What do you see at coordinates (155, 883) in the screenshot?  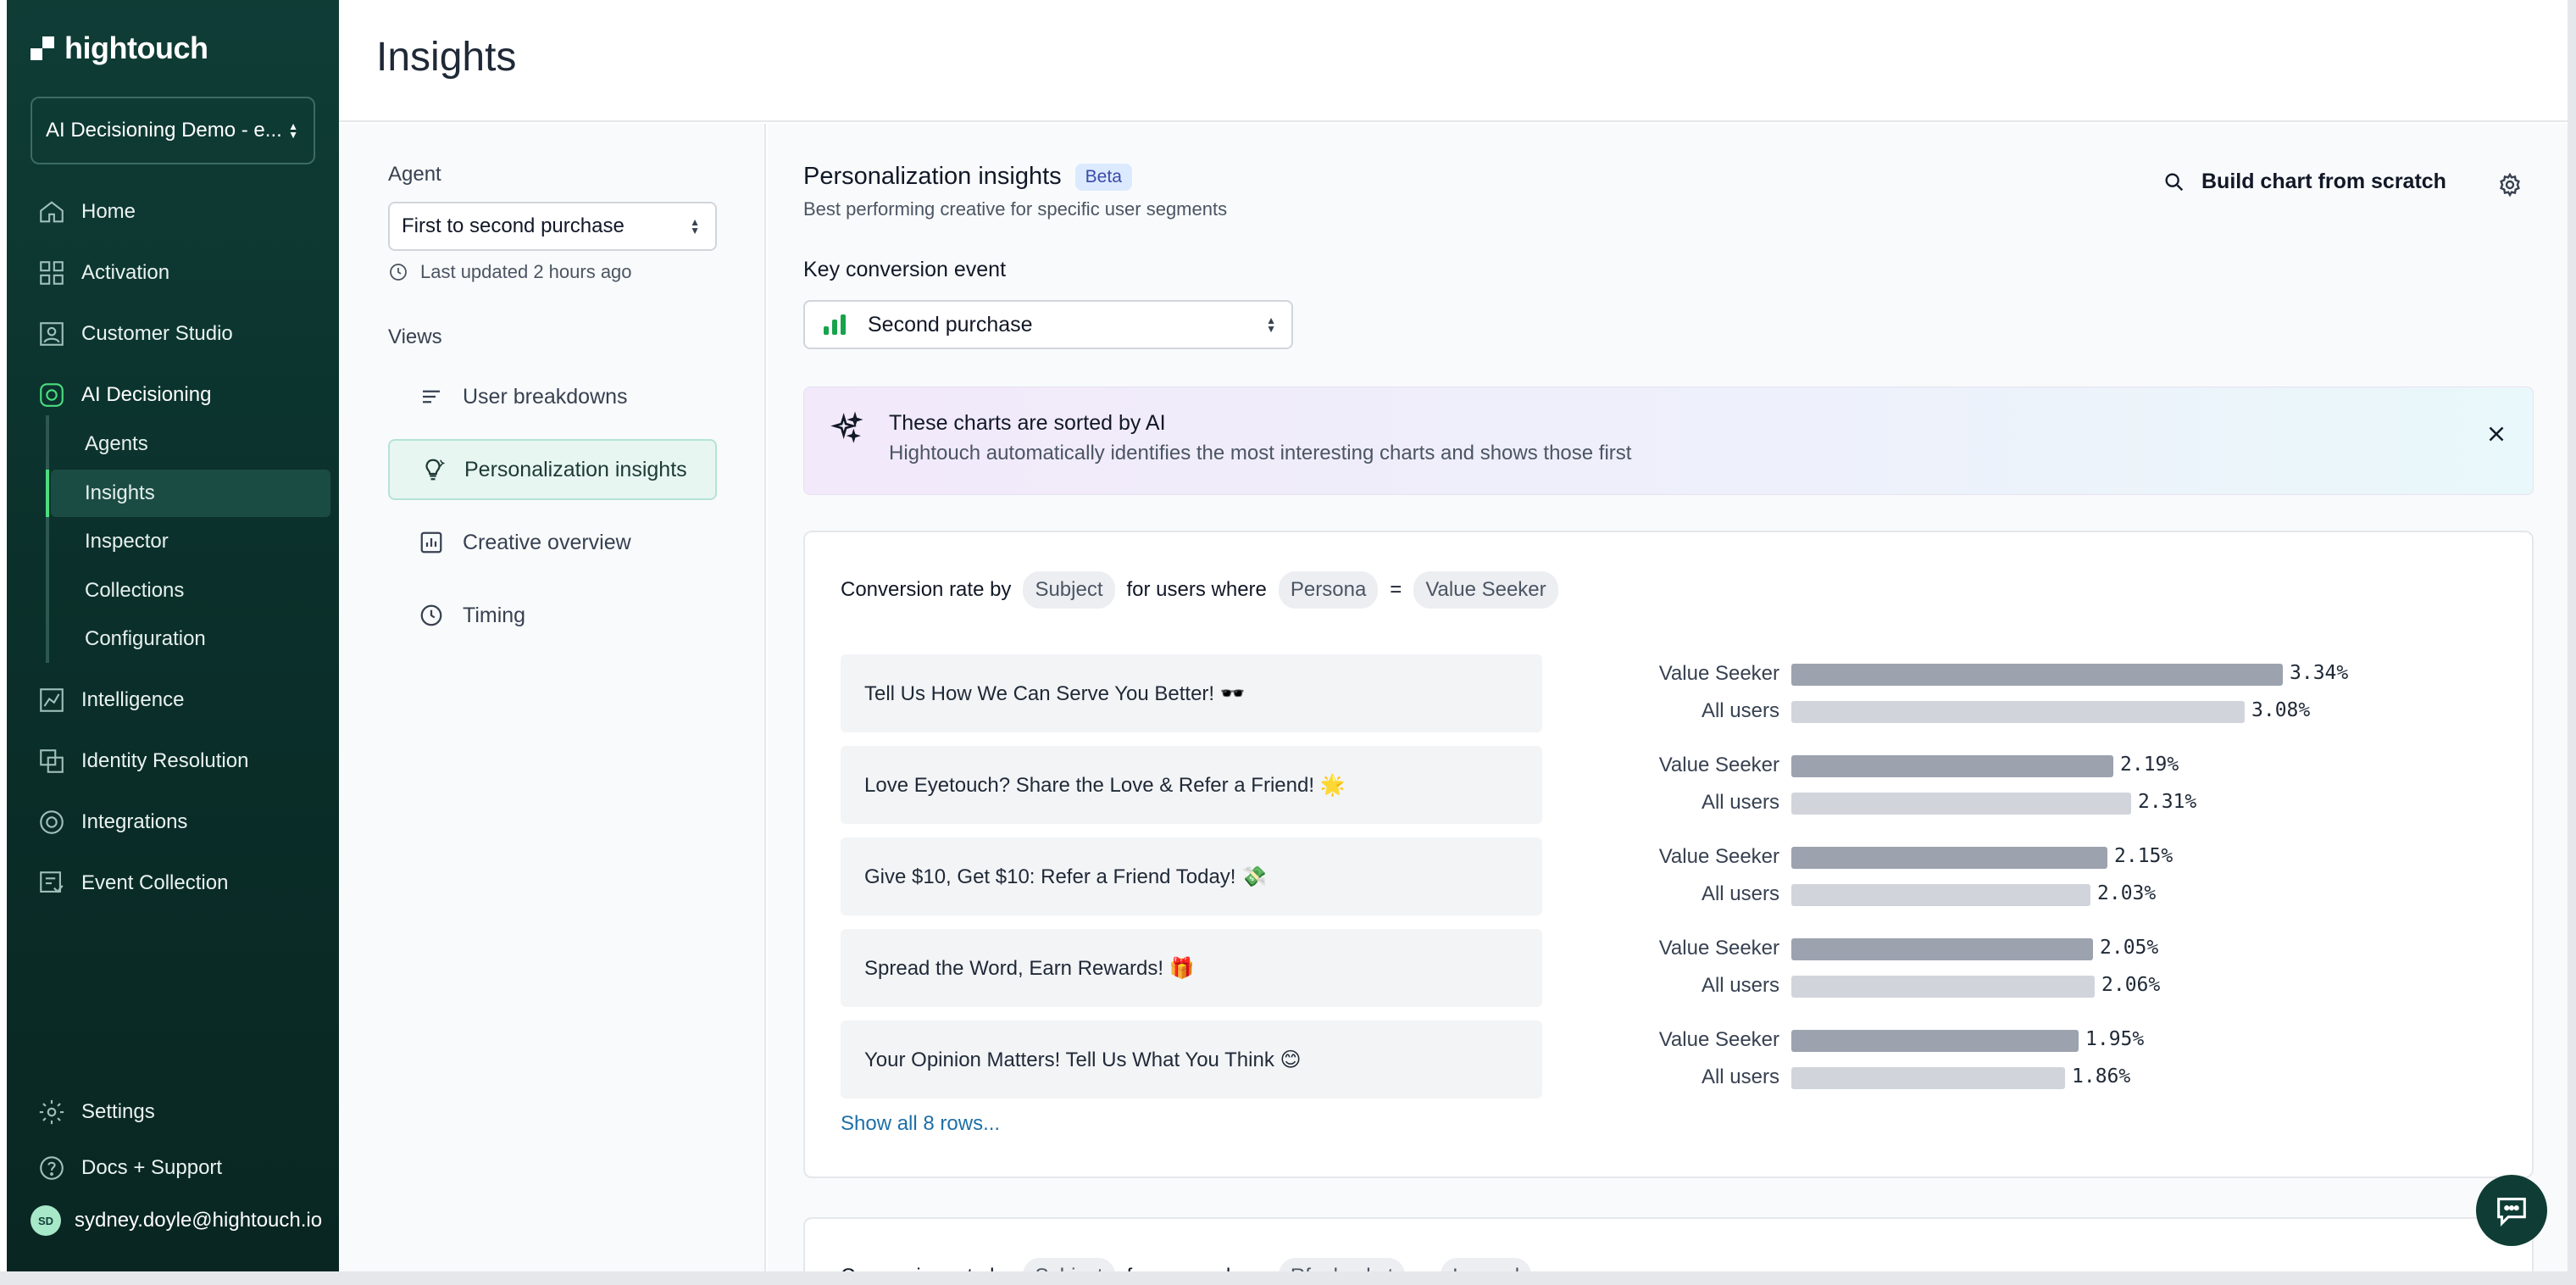 I see `sidebar-item-label: Event Collection` at bounding box center [155, 883].